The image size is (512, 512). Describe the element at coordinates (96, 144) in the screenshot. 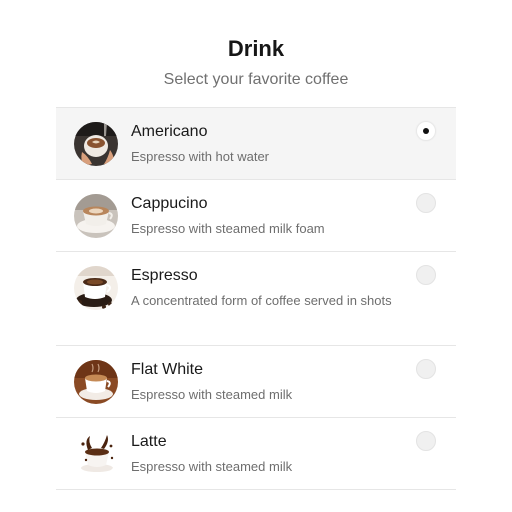

I see `americano-photo-icon` at that location.